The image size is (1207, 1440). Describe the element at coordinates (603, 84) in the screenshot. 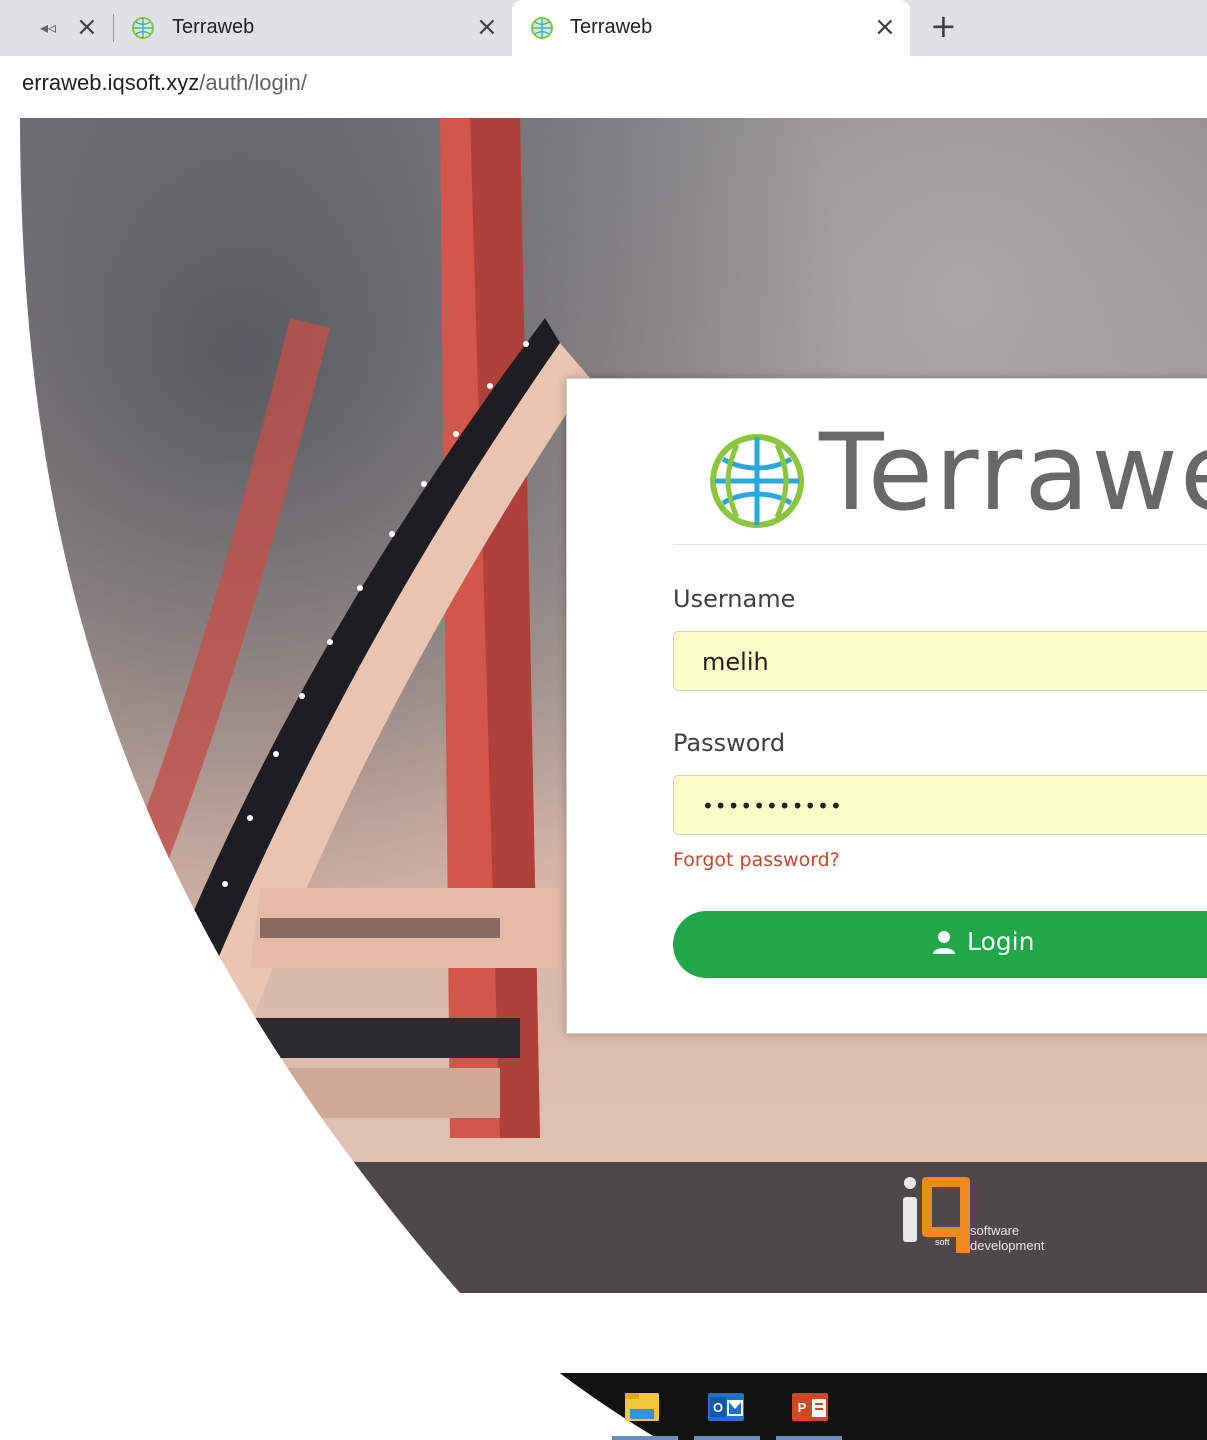

I see `address-bar: erraweb.iqsoft.xyz/auth/login/` at that location.